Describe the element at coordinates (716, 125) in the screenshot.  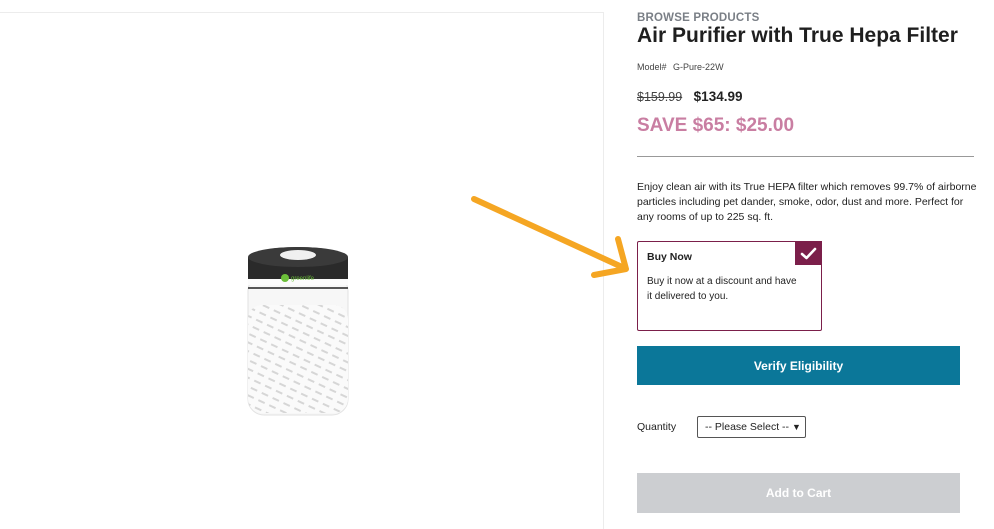
I see `savings-text: SAVE $65: $25.00` at that location.